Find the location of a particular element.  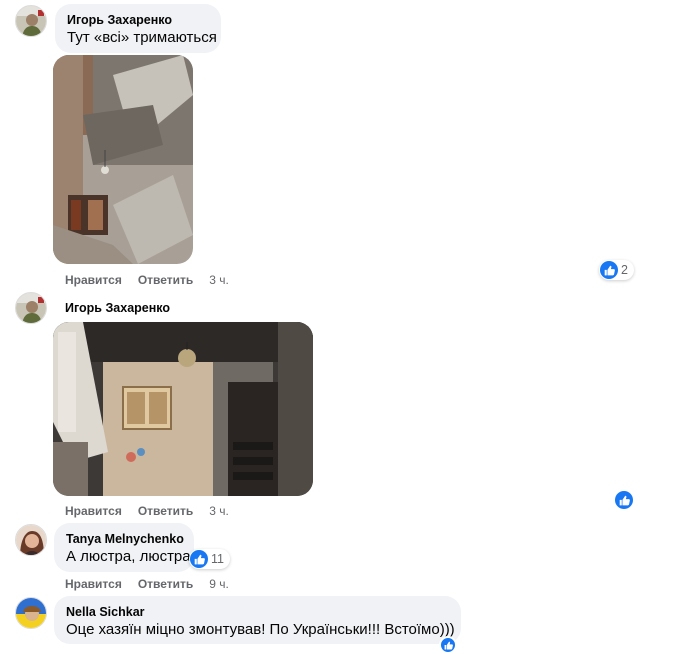

comment-bubble: Tanya Melnychenko А люстра, люстра is located at coordinates (124, 547).